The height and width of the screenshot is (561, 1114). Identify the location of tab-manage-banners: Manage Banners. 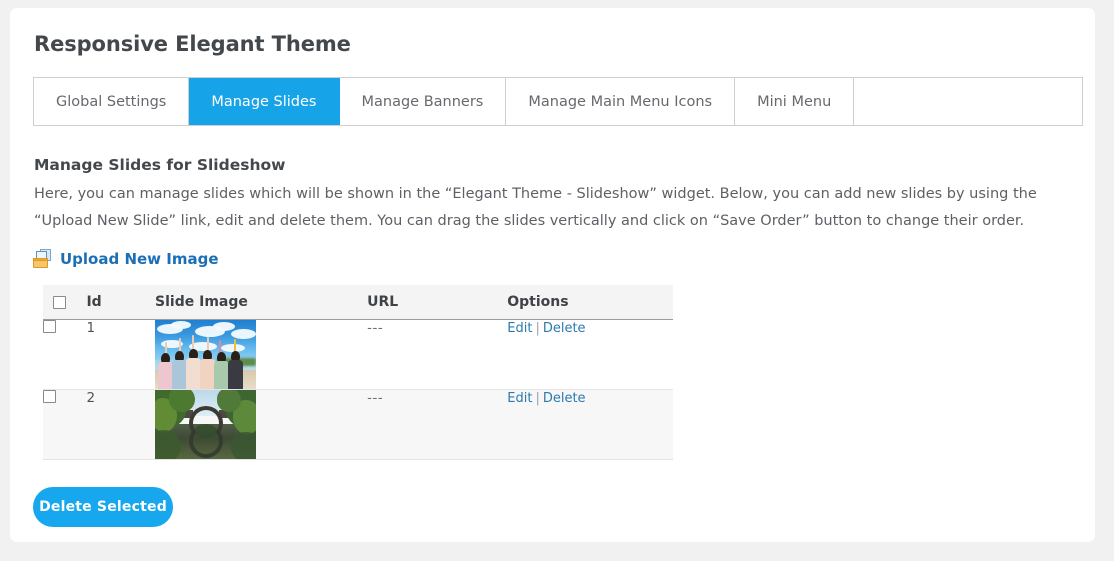
(423, 101).